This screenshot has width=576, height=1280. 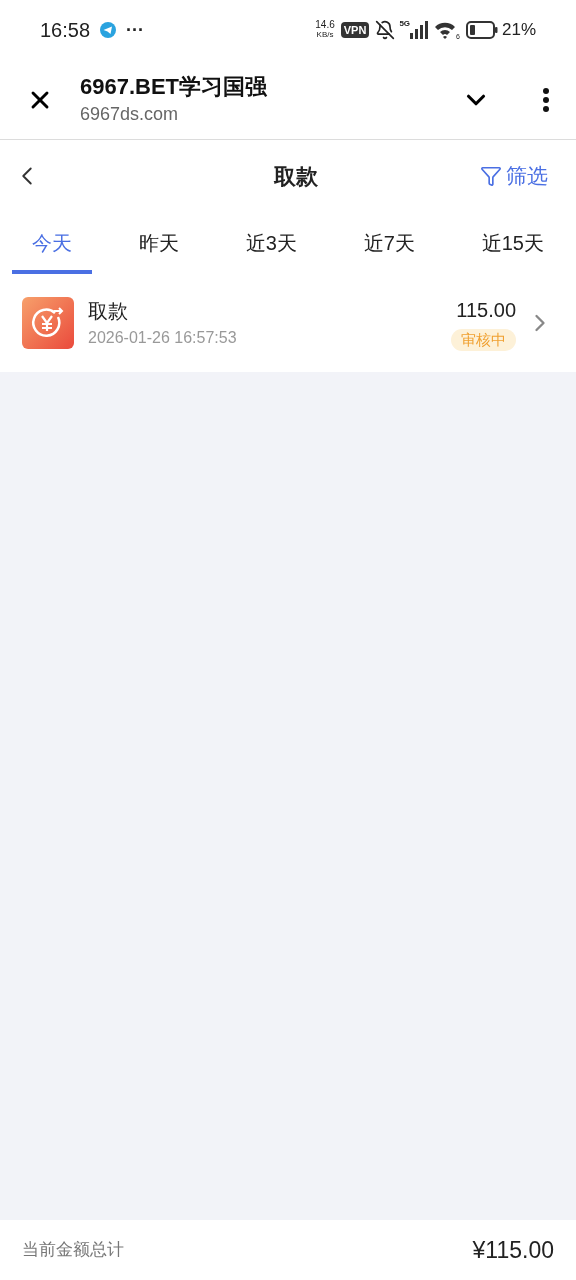 What do you see at coordinates (174, 86) in the screenshot?
I see `page-title: 6967.BET学习国强` at bounding box center [174, 86].